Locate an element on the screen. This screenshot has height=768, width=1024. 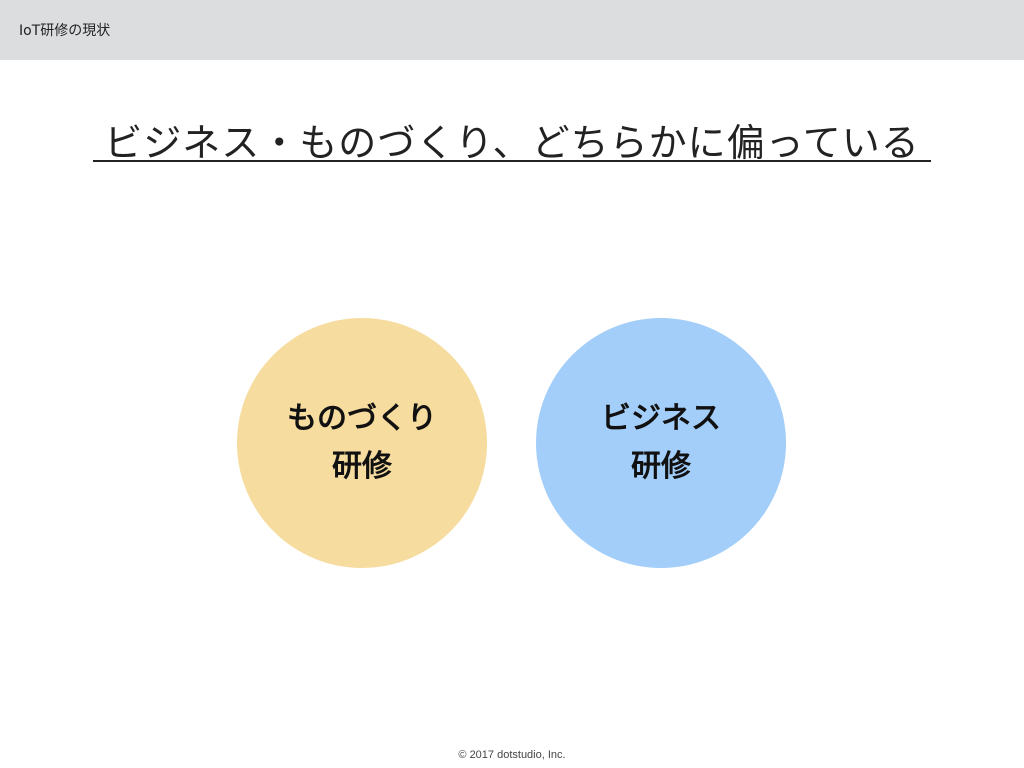
heading-underline is located at coordinates (512, 161).